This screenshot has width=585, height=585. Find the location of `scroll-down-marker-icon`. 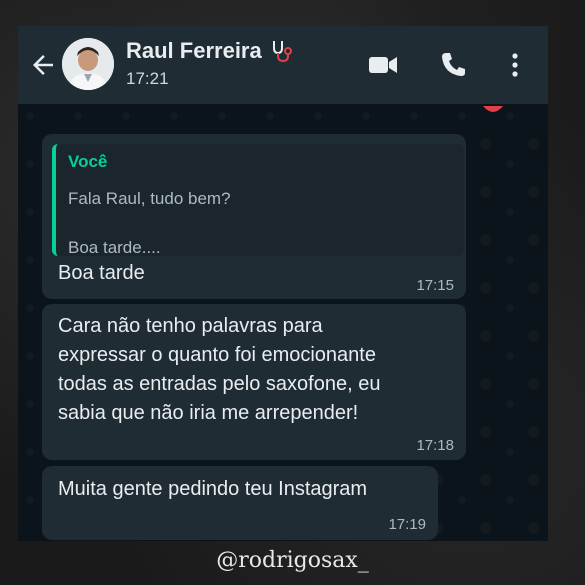

scroll-down-marker-icon is located at coordinates (493, 110).